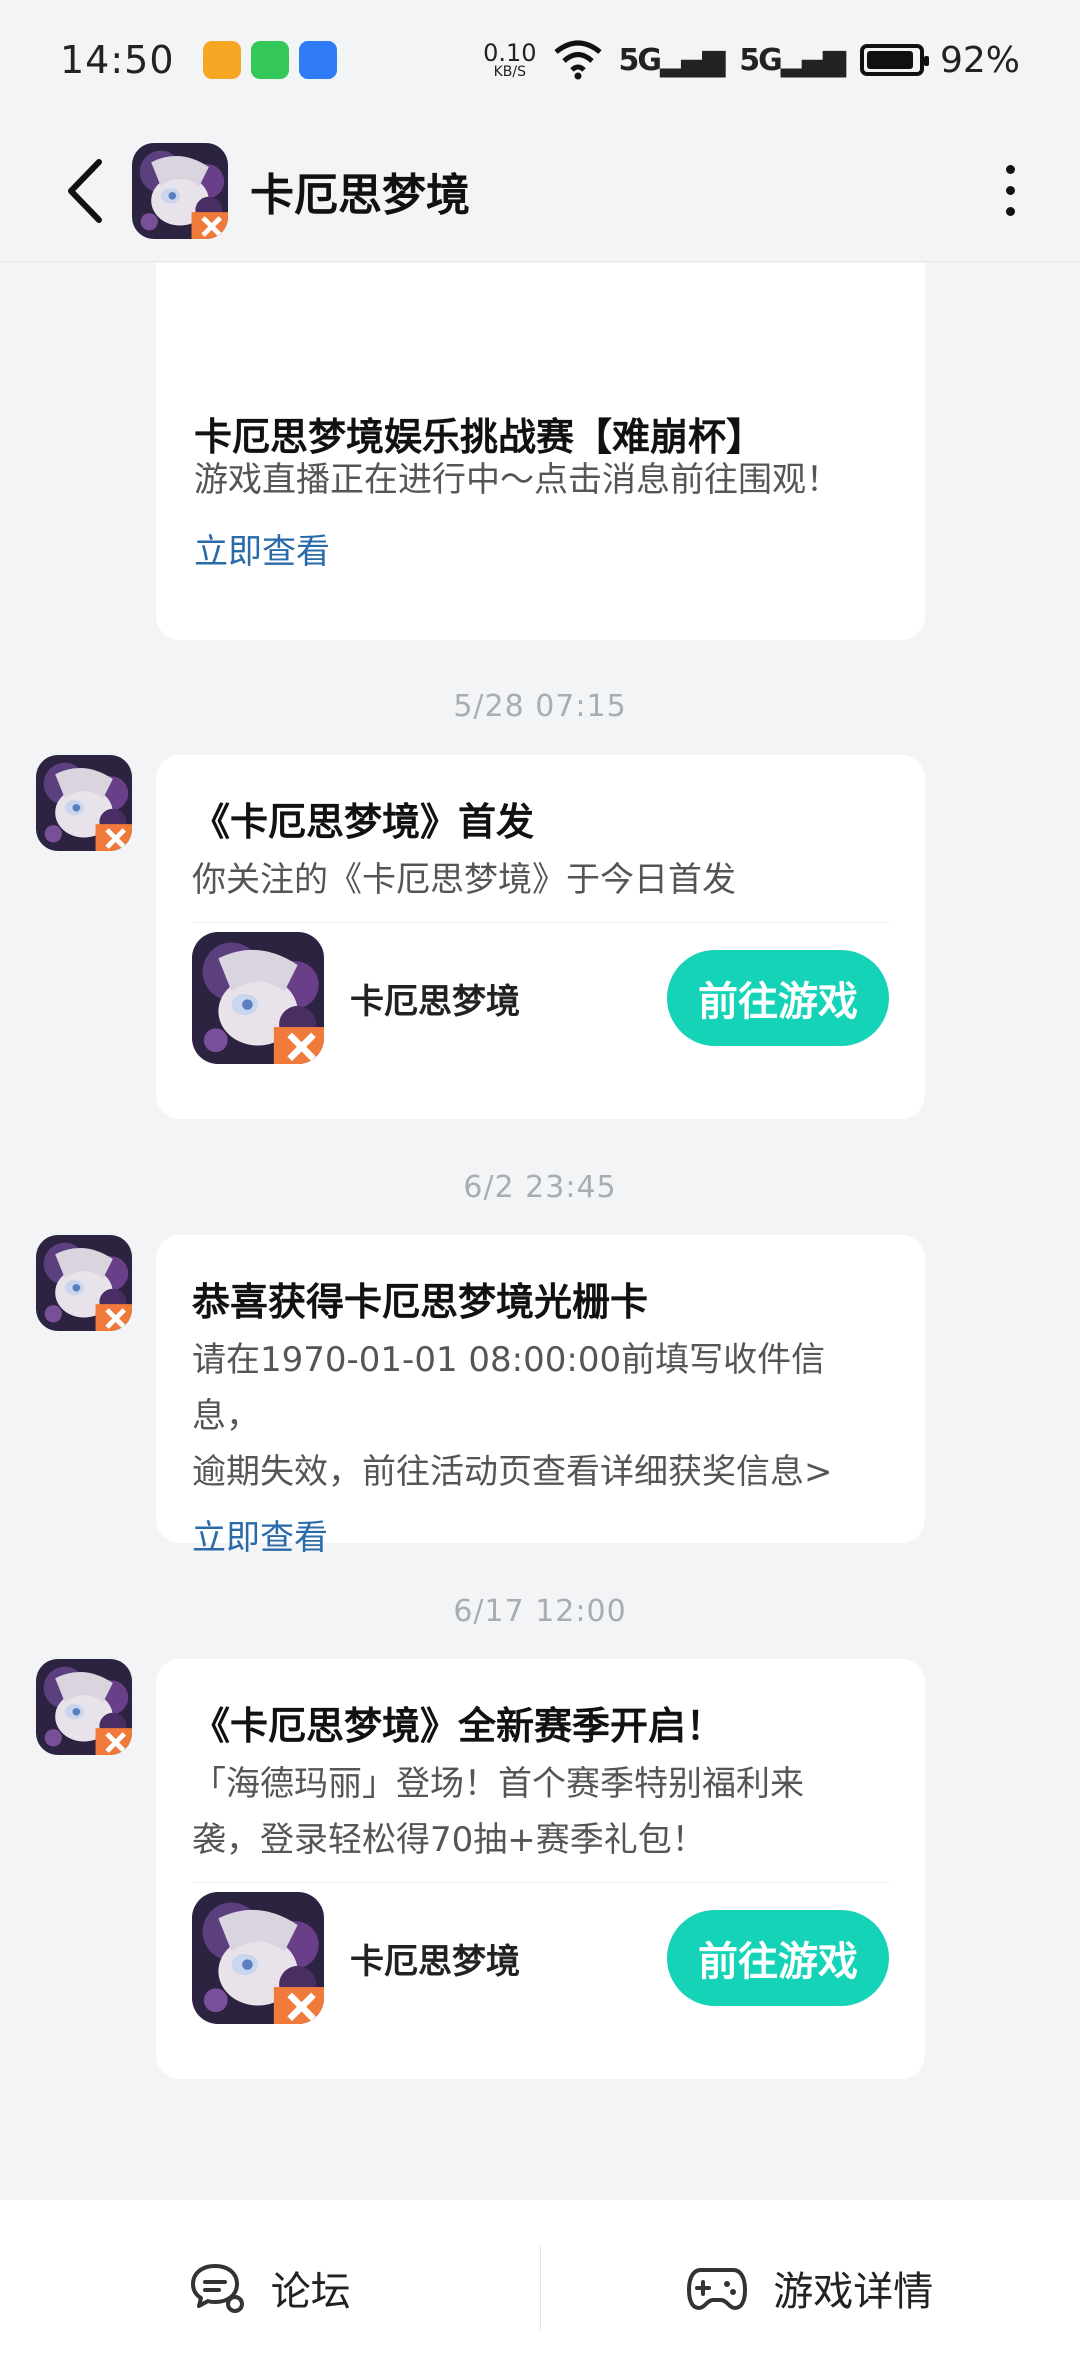  Describe the element at coordinates (217, 2288) in the screenshot. I see `forum-icon` at that location.